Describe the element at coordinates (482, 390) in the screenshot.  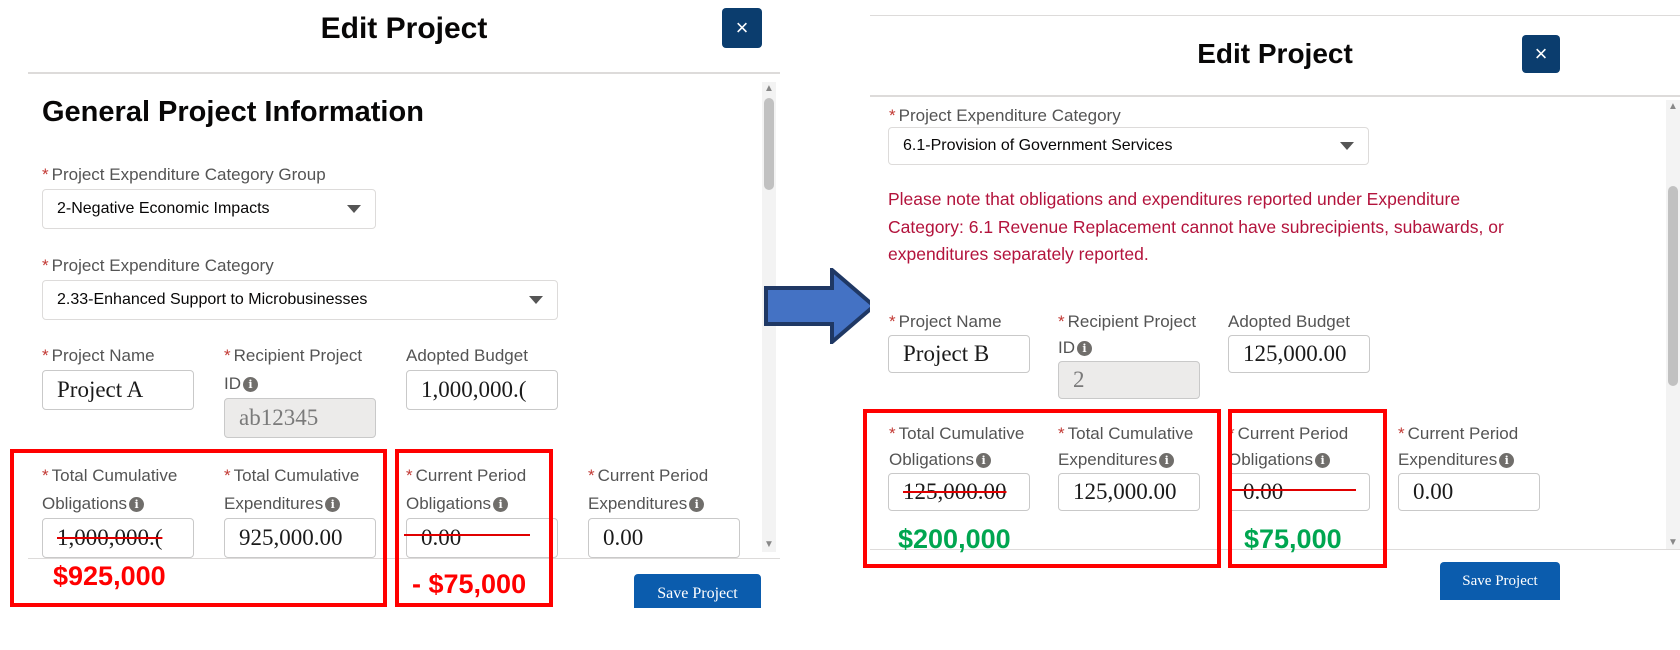
I see `adopted-budget-input: 1,000,000.(` at that location.